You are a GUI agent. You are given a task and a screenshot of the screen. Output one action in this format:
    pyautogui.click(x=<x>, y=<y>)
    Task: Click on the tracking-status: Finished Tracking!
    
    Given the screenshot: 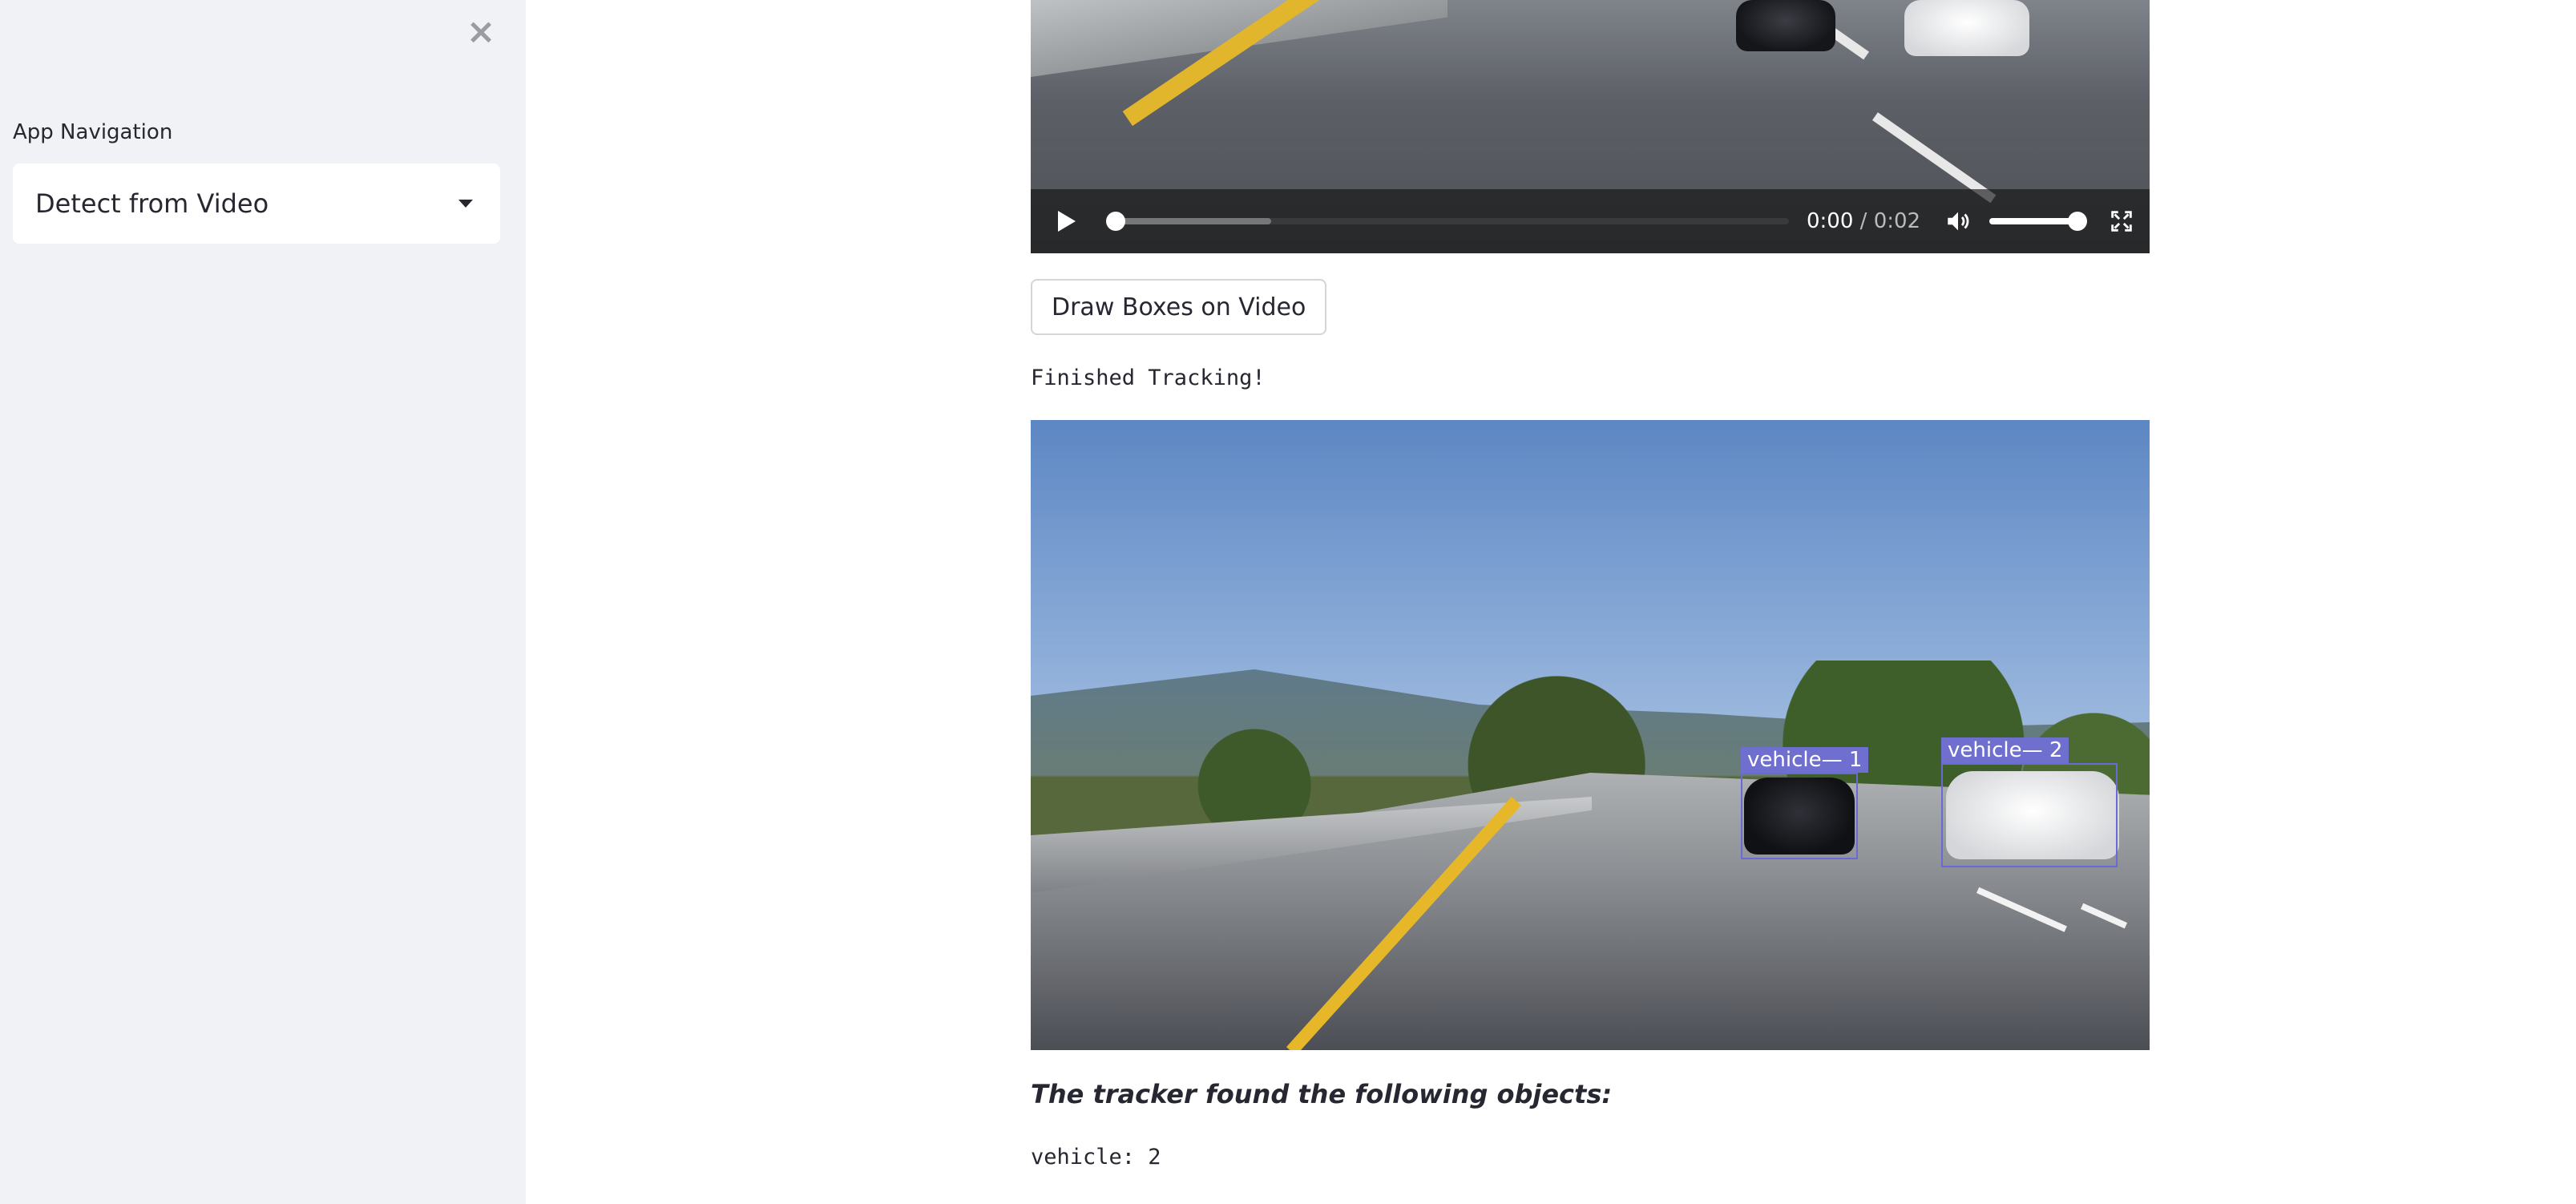 What is the action you would take?
    pyautogui.click(x=1149, y=378)
    